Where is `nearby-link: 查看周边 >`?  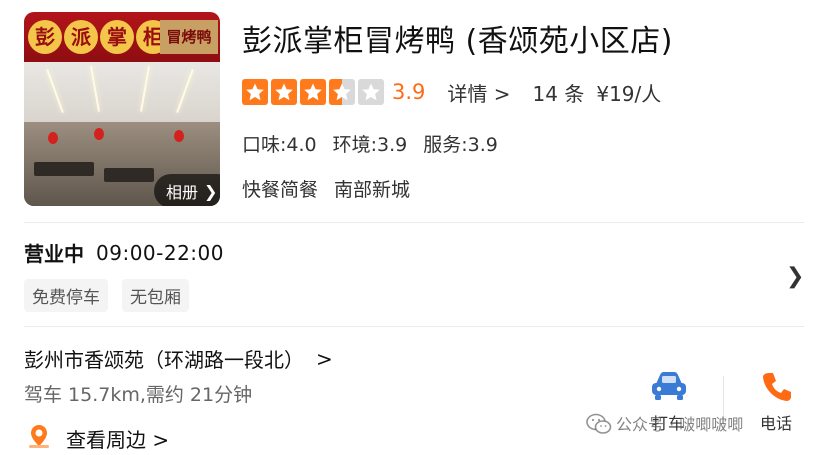 nearby-link: 查看周边 > is located at coordinates (97, 438).